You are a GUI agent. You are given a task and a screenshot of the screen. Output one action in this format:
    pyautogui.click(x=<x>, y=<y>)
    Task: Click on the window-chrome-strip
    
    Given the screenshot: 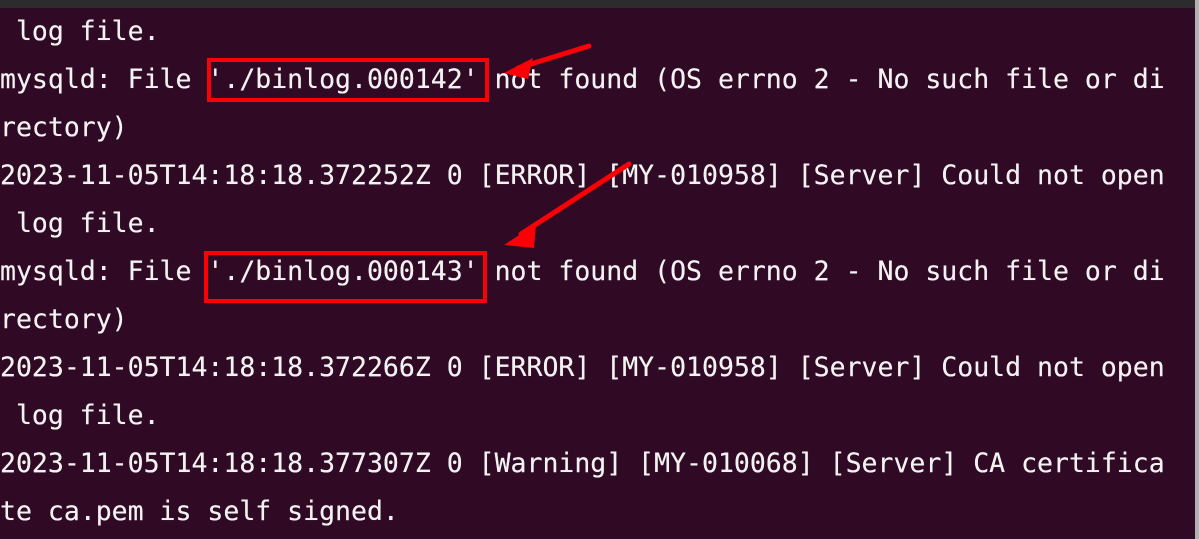 What is the action you would take?
    pyautogui.click(x=599, y=4)
    